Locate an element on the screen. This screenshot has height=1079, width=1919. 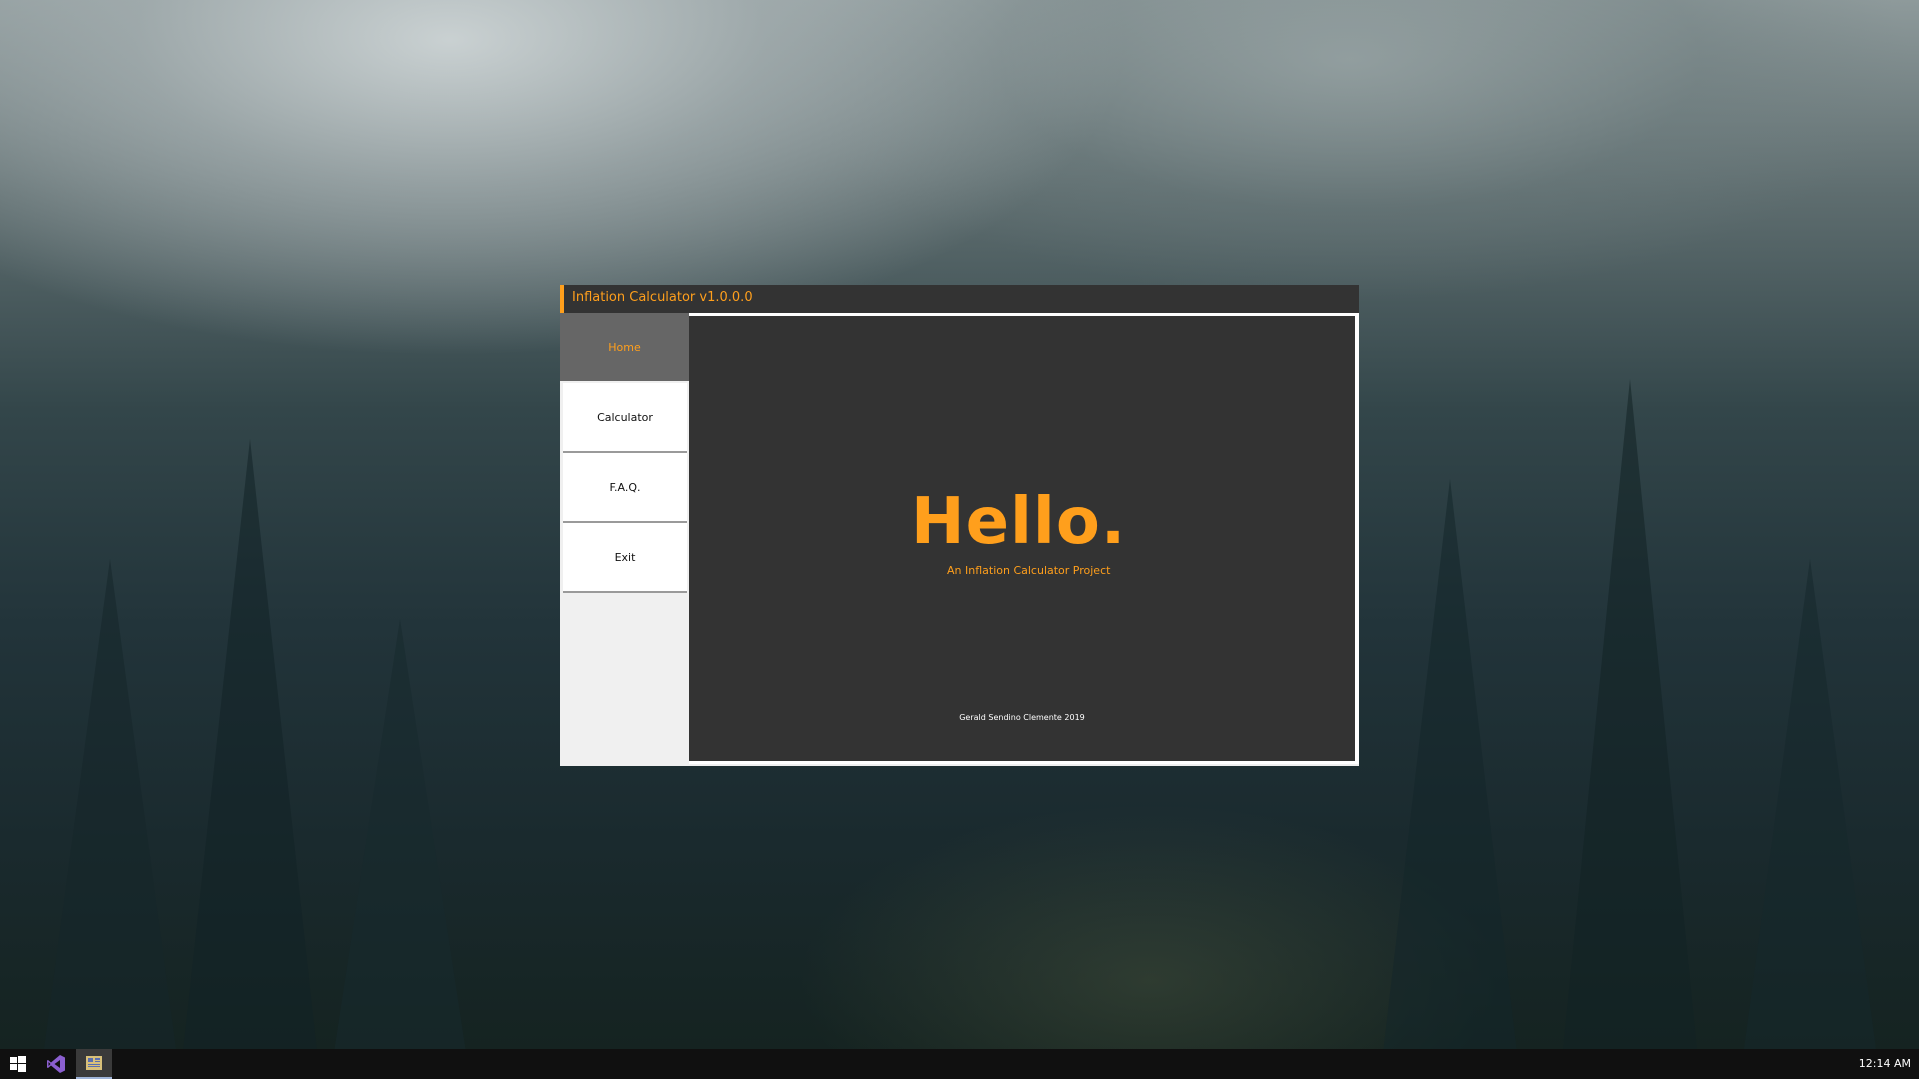
sidebar-item-home: Home is located at coordinates (624, 348).